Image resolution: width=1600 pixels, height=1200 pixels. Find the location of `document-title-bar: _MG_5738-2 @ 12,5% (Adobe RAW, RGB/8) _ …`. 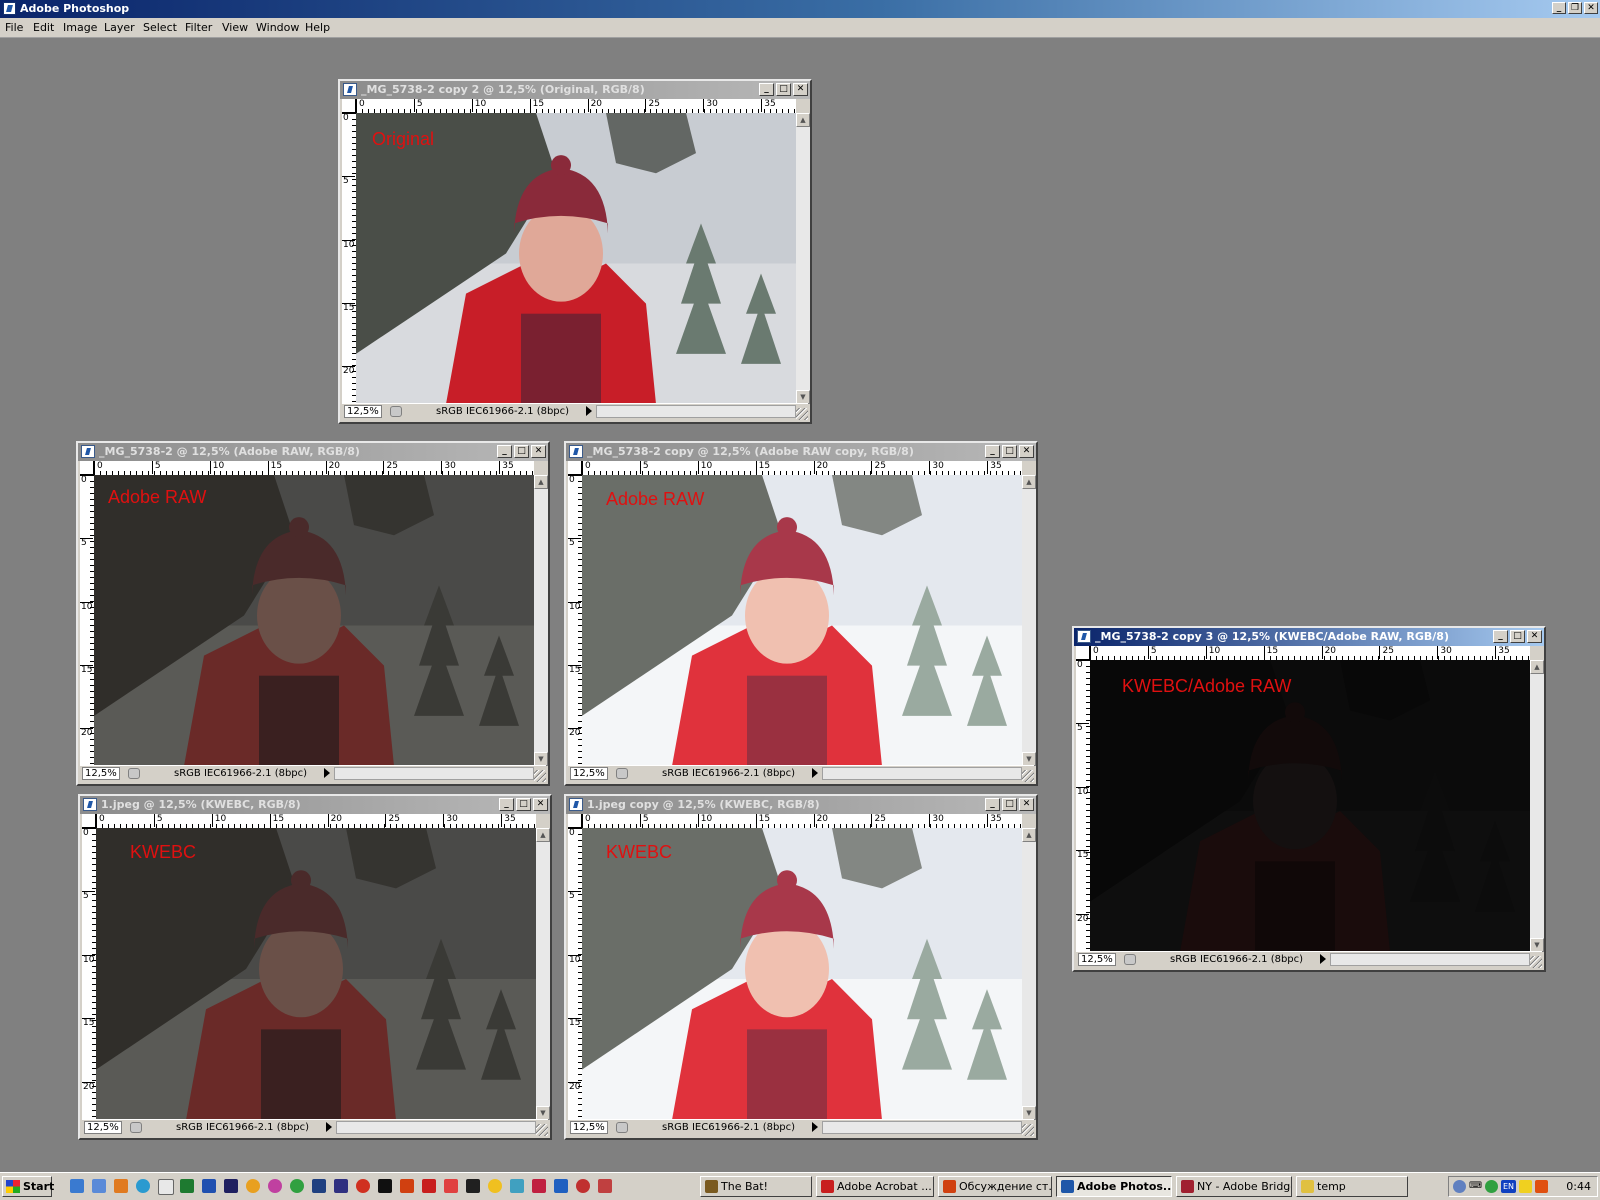

document-title-bar: _MG_5738-2 @ 12,5% (Adobe RAW, RGB/8) _ … is located at coordinates (313, 452).